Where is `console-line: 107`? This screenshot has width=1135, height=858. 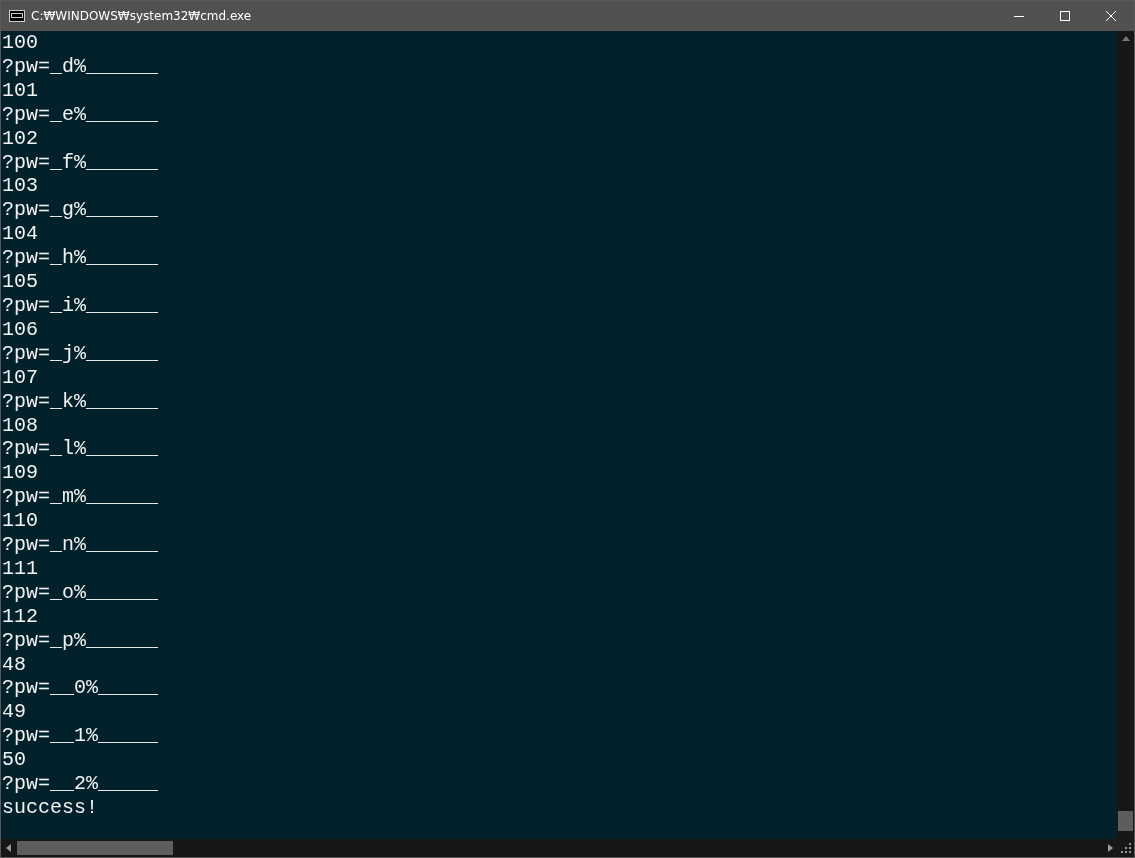 console-line: 107 is located at coordinates (20, 377).